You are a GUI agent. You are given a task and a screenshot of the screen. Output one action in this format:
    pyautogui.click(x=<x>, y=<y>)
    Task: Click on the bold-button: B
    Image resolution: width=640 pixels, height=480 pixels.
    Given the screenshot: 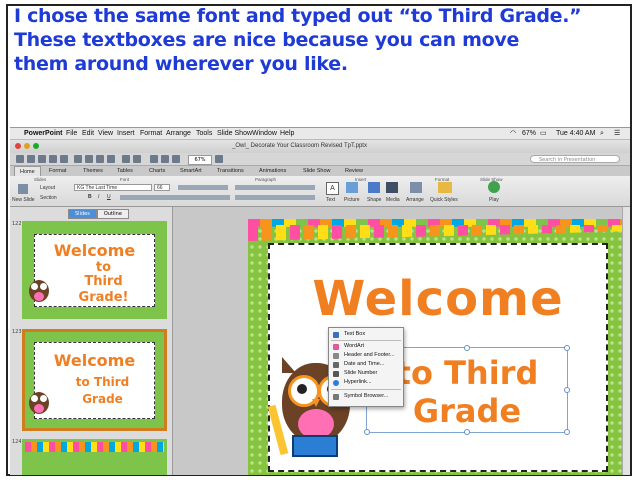 What is the action you would take?
    pyautogui.click(x=90, y=197)
    